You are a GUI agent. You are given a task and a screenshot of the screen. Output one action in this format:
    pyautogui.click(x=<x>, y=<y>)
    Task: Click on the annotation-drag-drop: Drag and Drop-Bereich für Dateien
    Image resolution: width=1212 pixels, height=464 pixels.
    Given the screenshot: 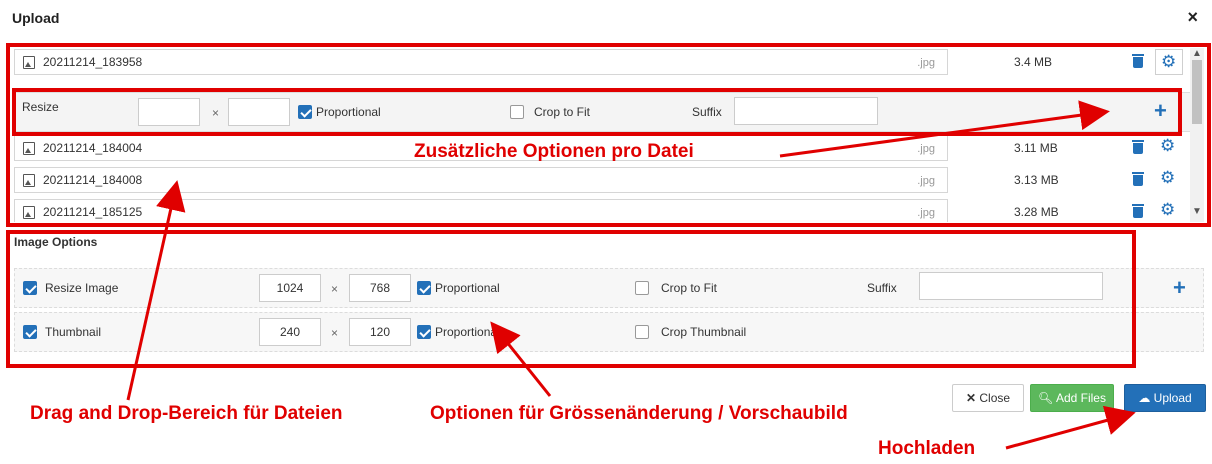 What is the action you would take?
    pyautogui.click(x=186, y=413)
    